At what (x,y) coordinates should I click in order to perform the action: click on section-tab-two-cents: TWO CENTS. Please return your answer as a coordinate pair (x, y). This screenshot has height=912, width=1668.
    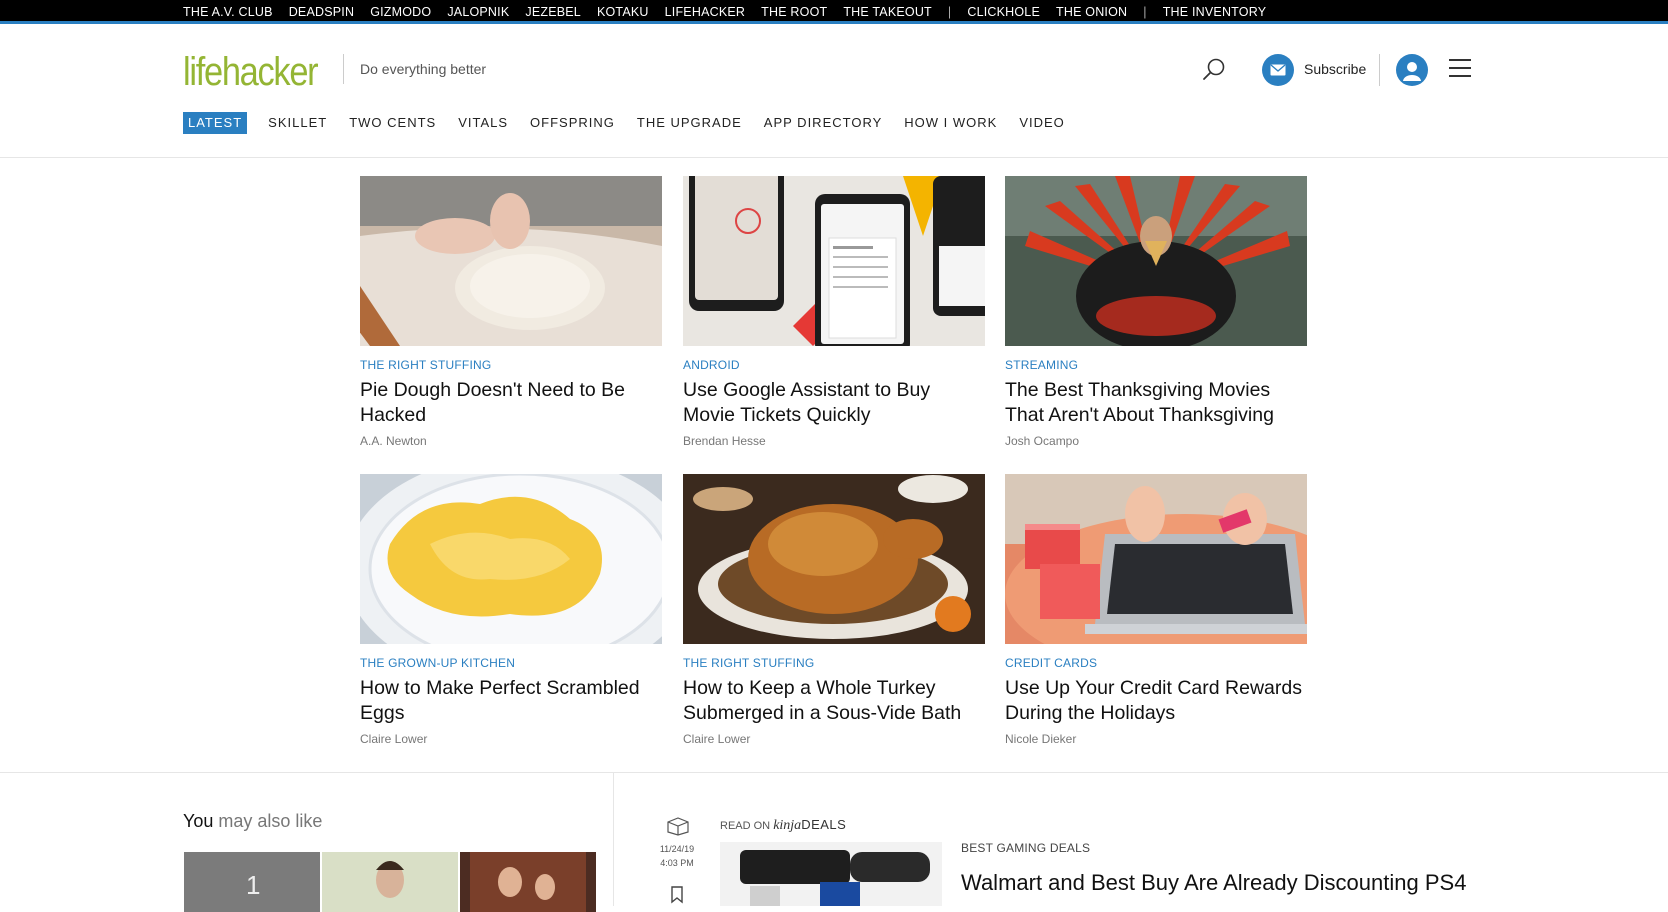
    Looking at the image, I should click on (392, 123).